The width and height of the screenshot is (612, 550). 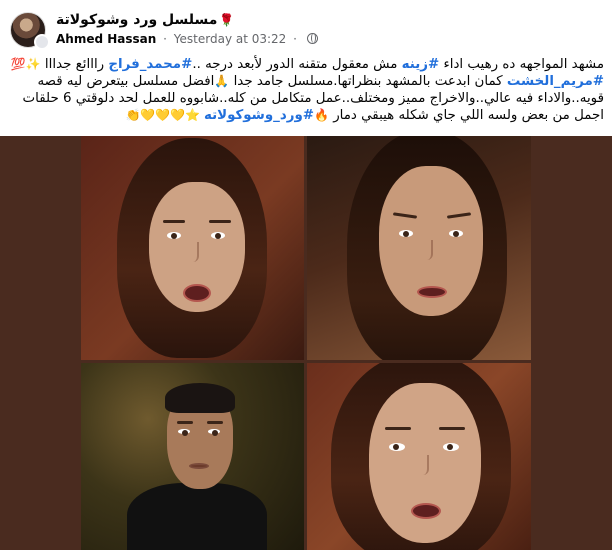 What do you see at coordinates (555, 81) in the screenshot?
I see `hashtag-mariam-elkhesht: #مريم_الخشت` at bounding box center [555, 81].